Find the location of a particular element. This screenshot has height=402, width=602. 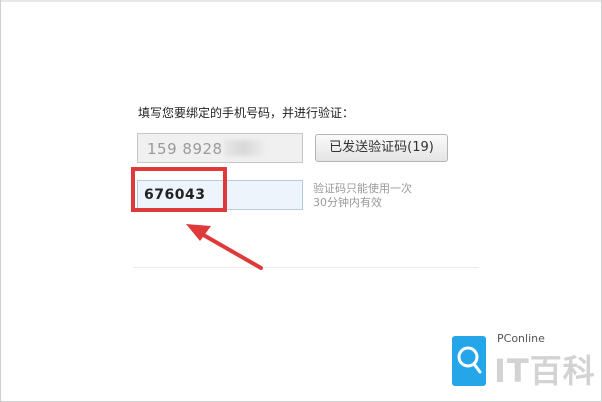

code-hint-line-1: 验证码只能使用一次 is located at coordinates (362, 188).